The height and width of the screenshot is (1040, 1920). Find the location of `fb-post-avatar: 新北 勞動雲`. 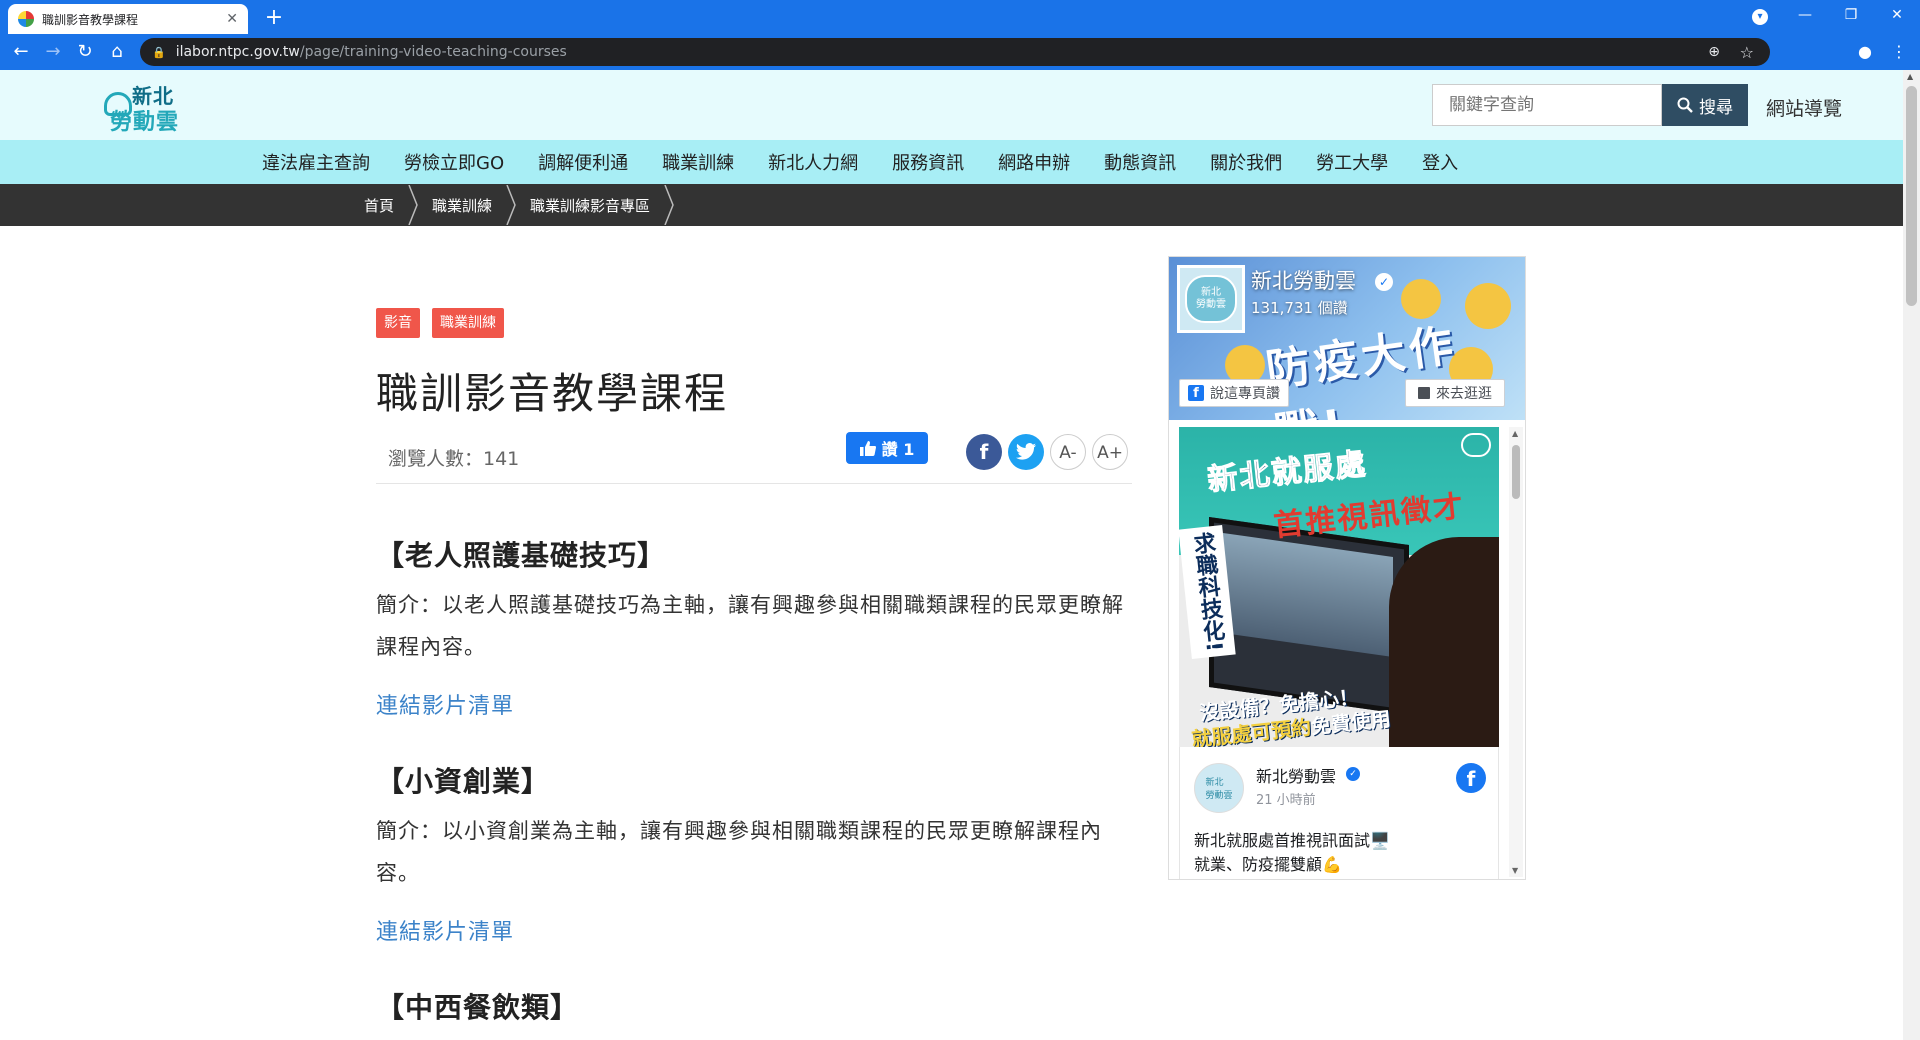

fb-post-avatar: 新北 勞動雲 is located at coordinates (1219, 788).